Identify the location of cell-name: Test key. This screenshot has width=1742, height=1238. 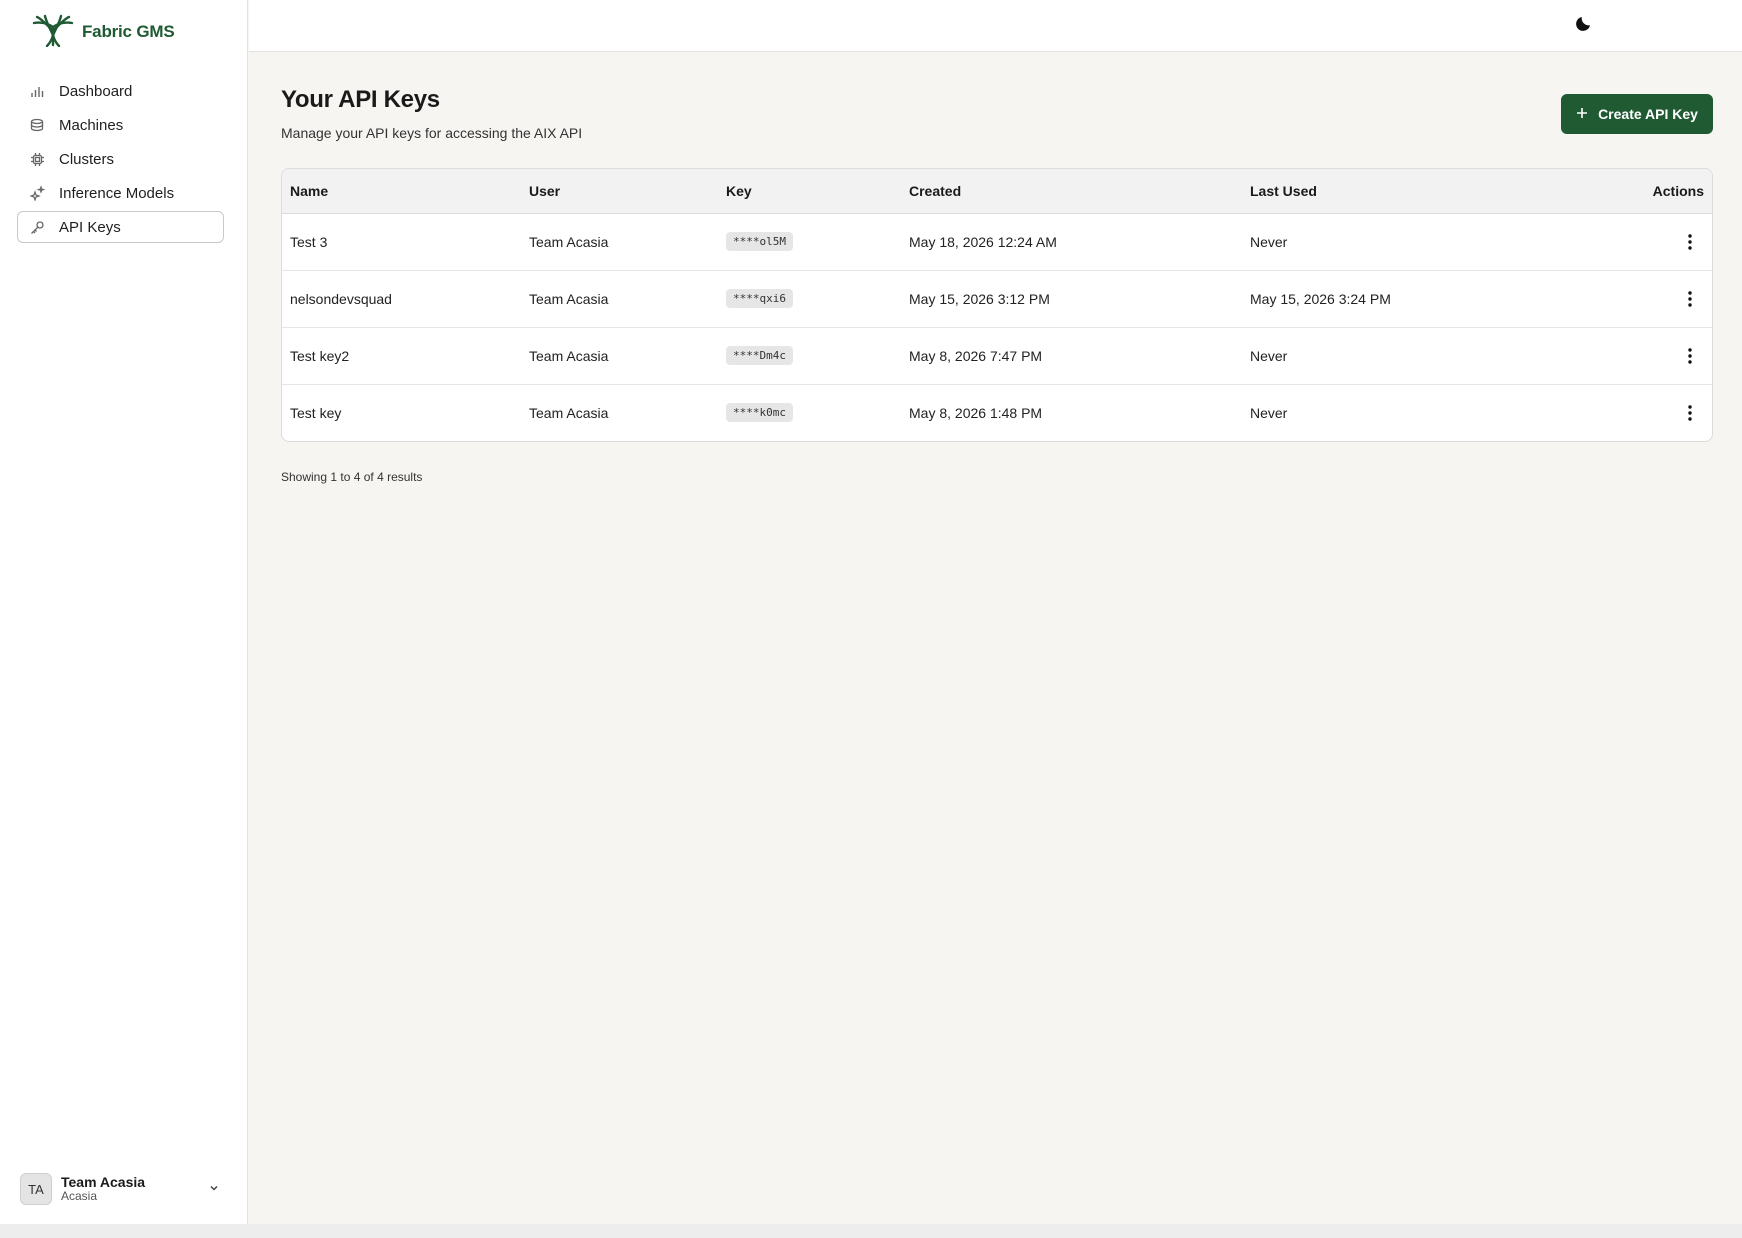
(316, 412).